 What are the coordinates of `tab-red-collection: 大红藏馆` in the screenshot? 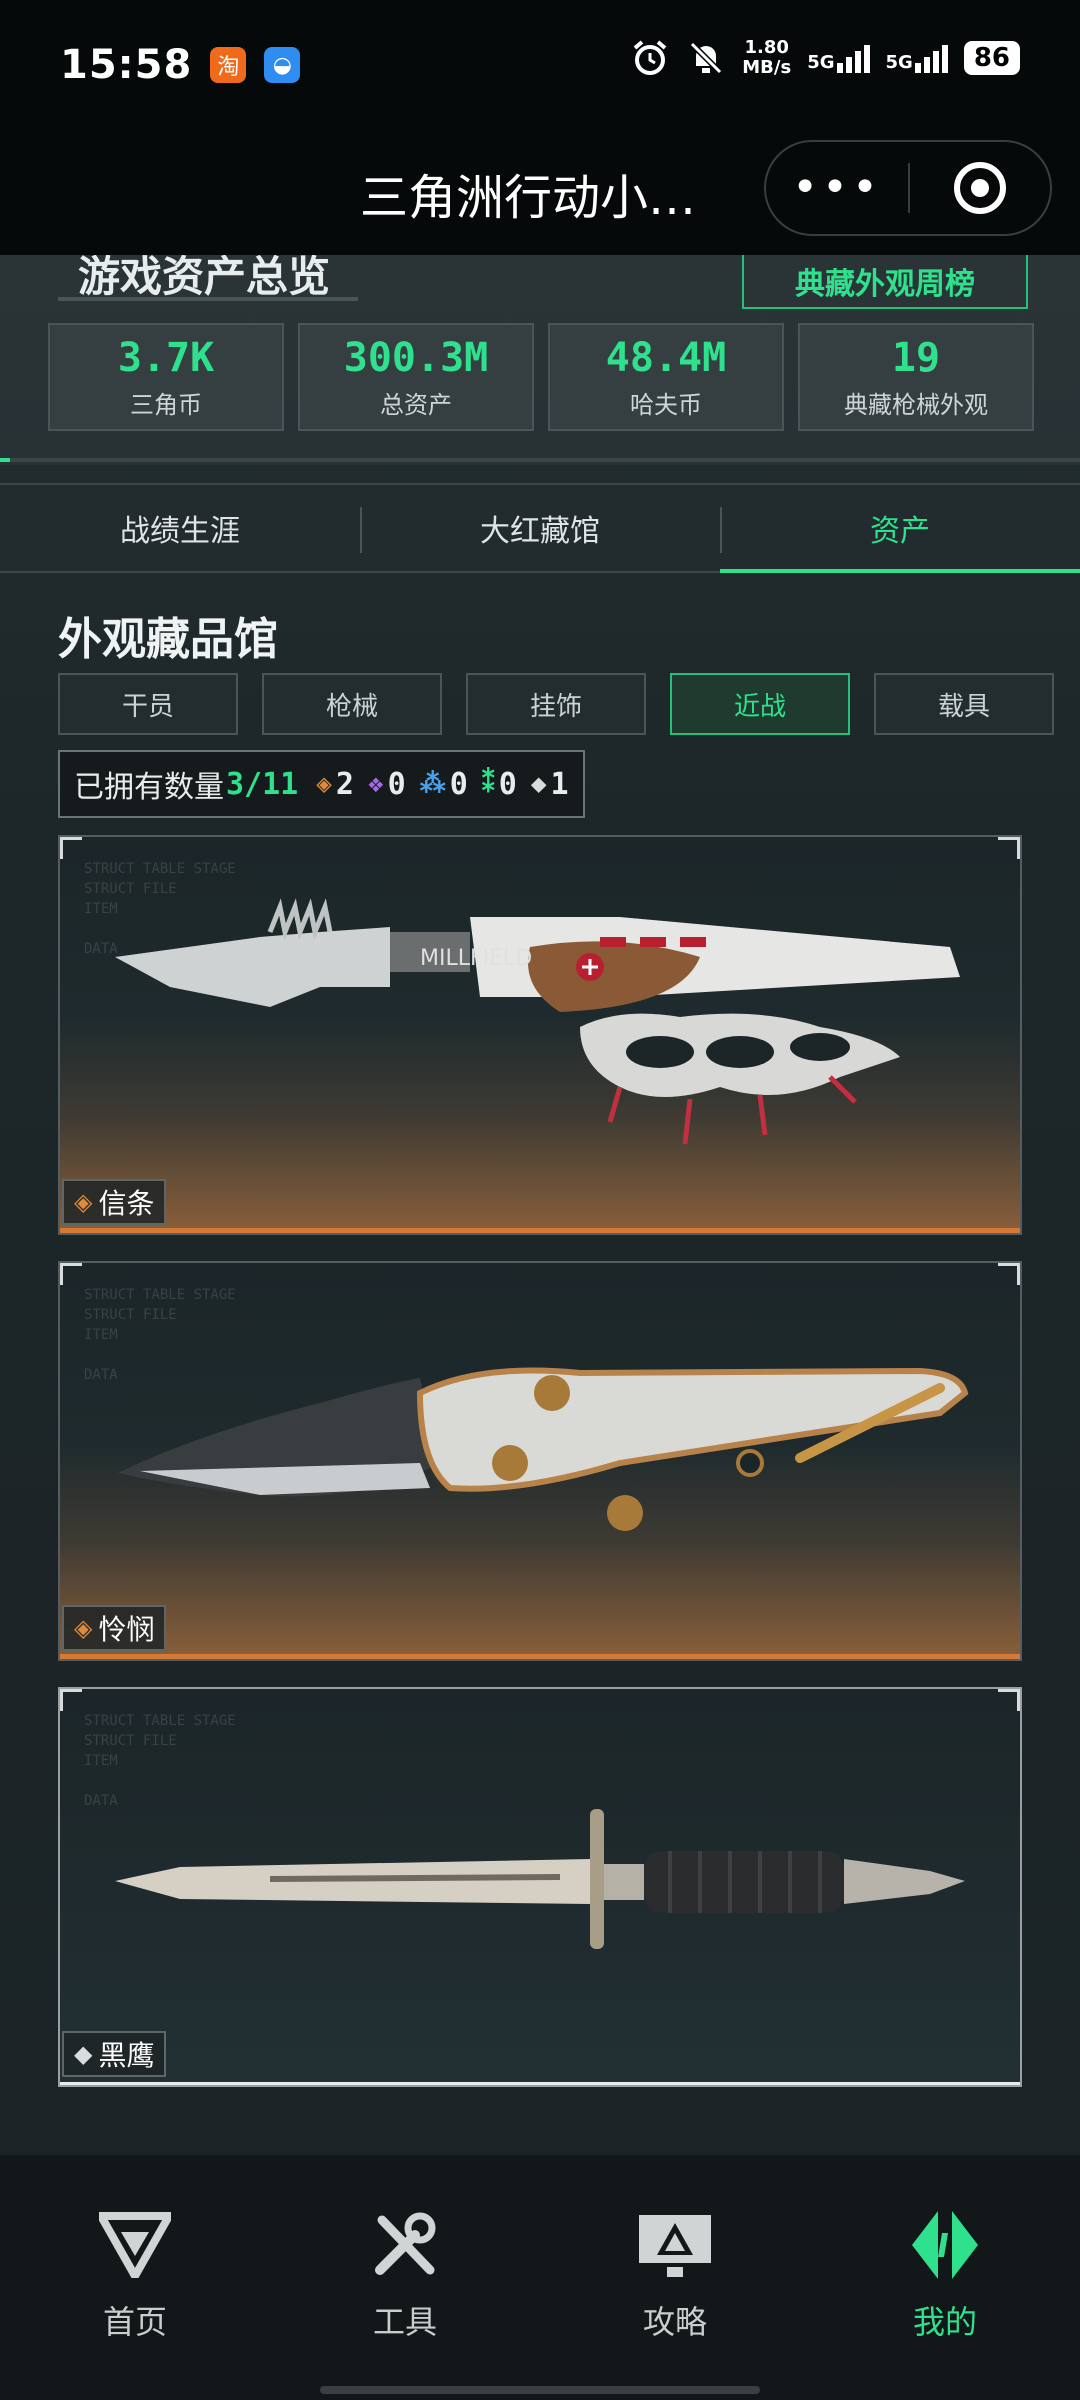 It's located at (540, 528).